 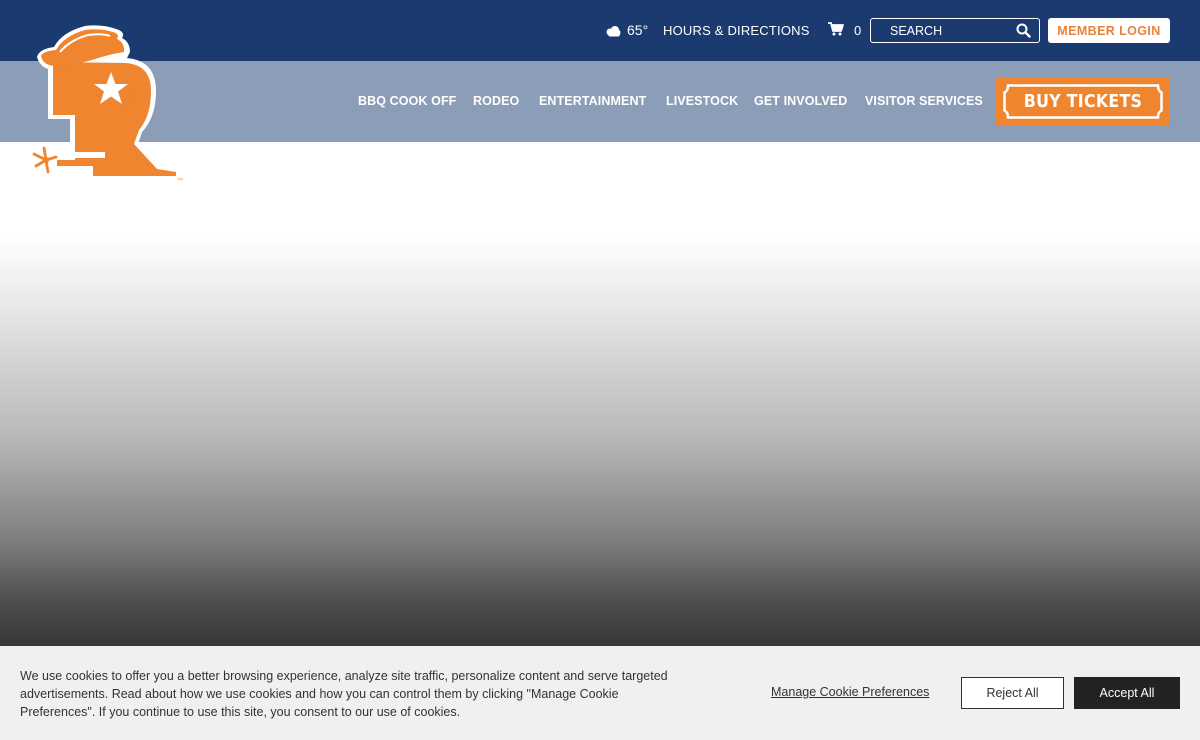 I want to click on cart-link: 0, so click(x=844, y=30).